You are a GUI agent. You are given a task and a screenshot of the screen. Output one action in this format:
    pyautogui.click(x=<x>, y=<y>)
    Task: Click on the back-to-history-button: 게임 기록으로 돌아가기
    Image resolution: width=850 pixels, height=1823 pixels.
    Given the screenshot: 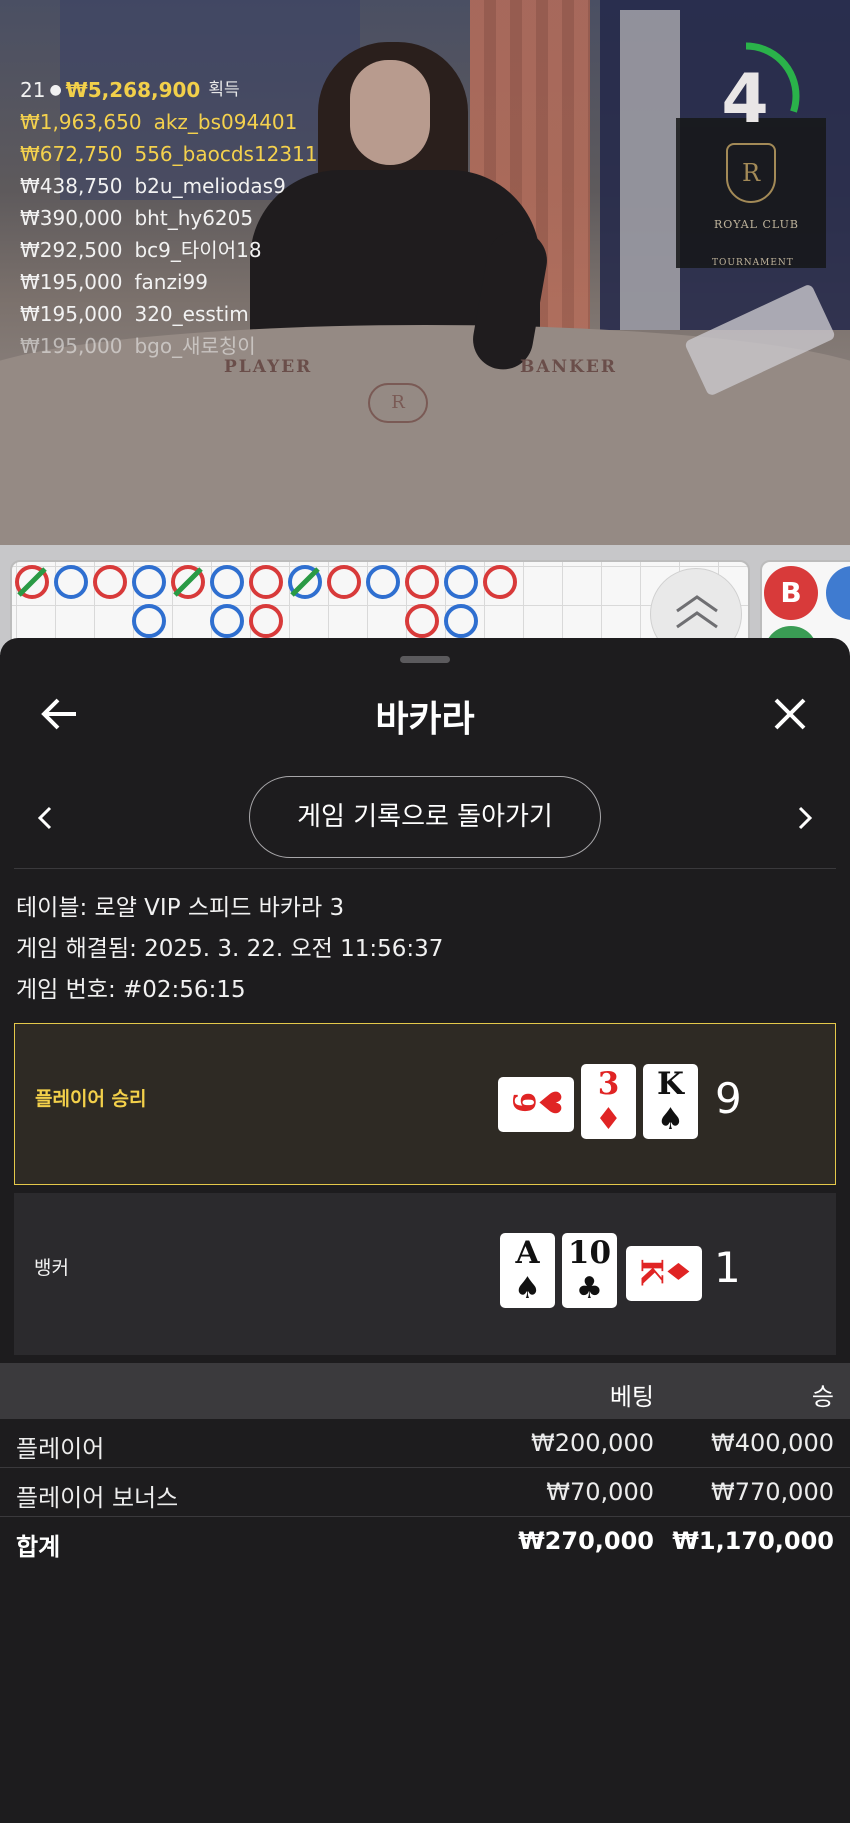 What is the action you would take?
    pyautogui.click(x=425, y=817)
    